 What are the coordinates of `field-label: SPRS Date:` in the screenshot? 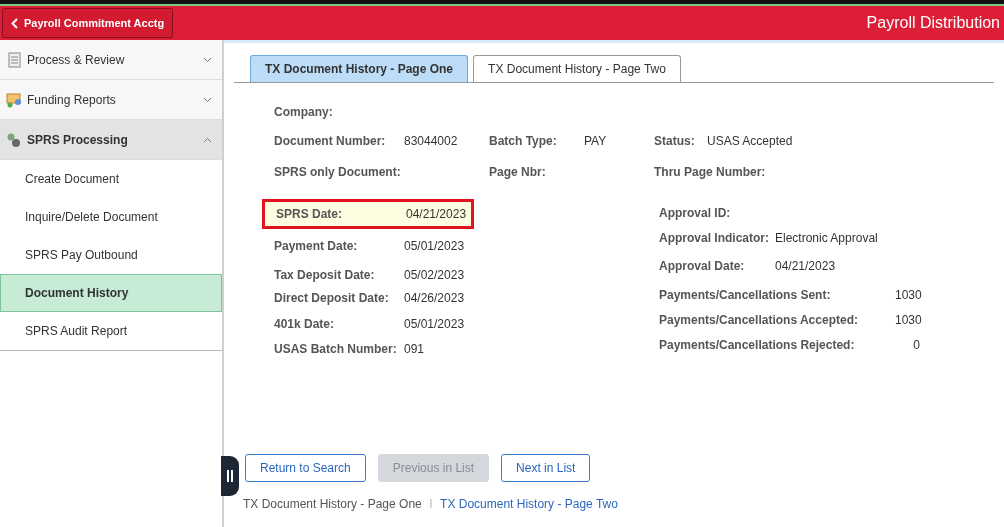 It's located at (310, 214).